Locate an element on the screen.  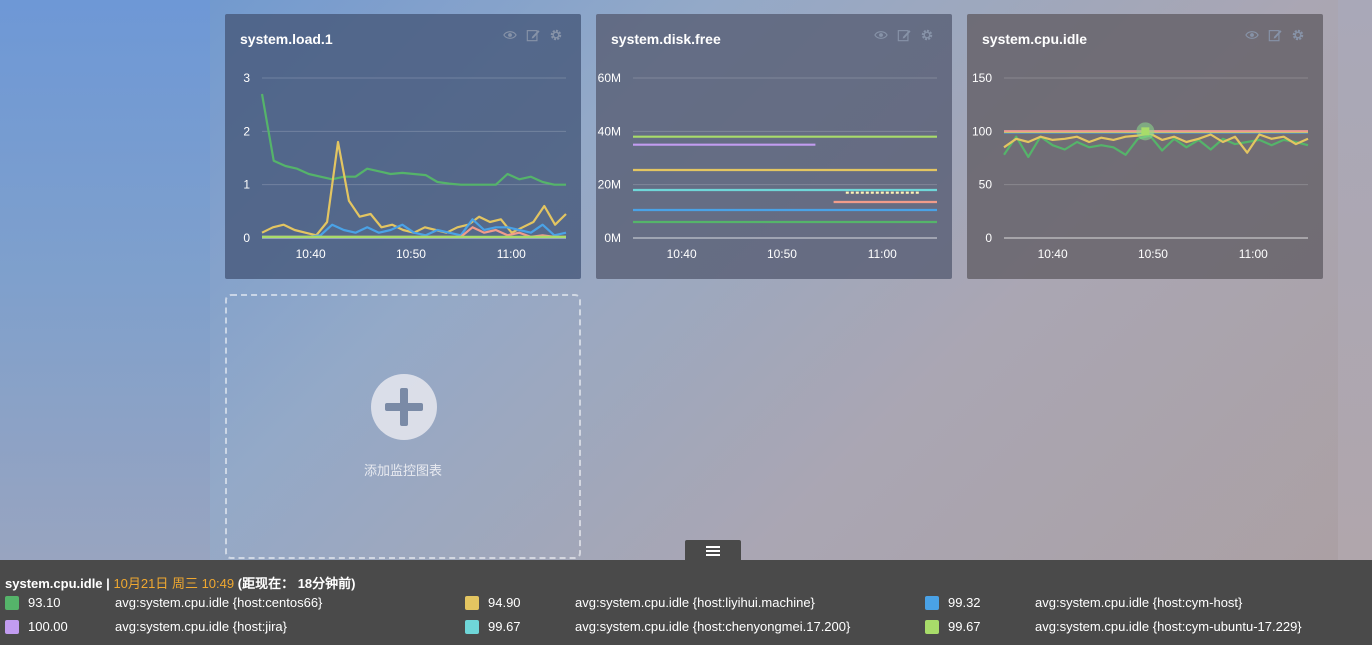
add-chart-button: 添加监控图表 is located at coordinates (403, 426).